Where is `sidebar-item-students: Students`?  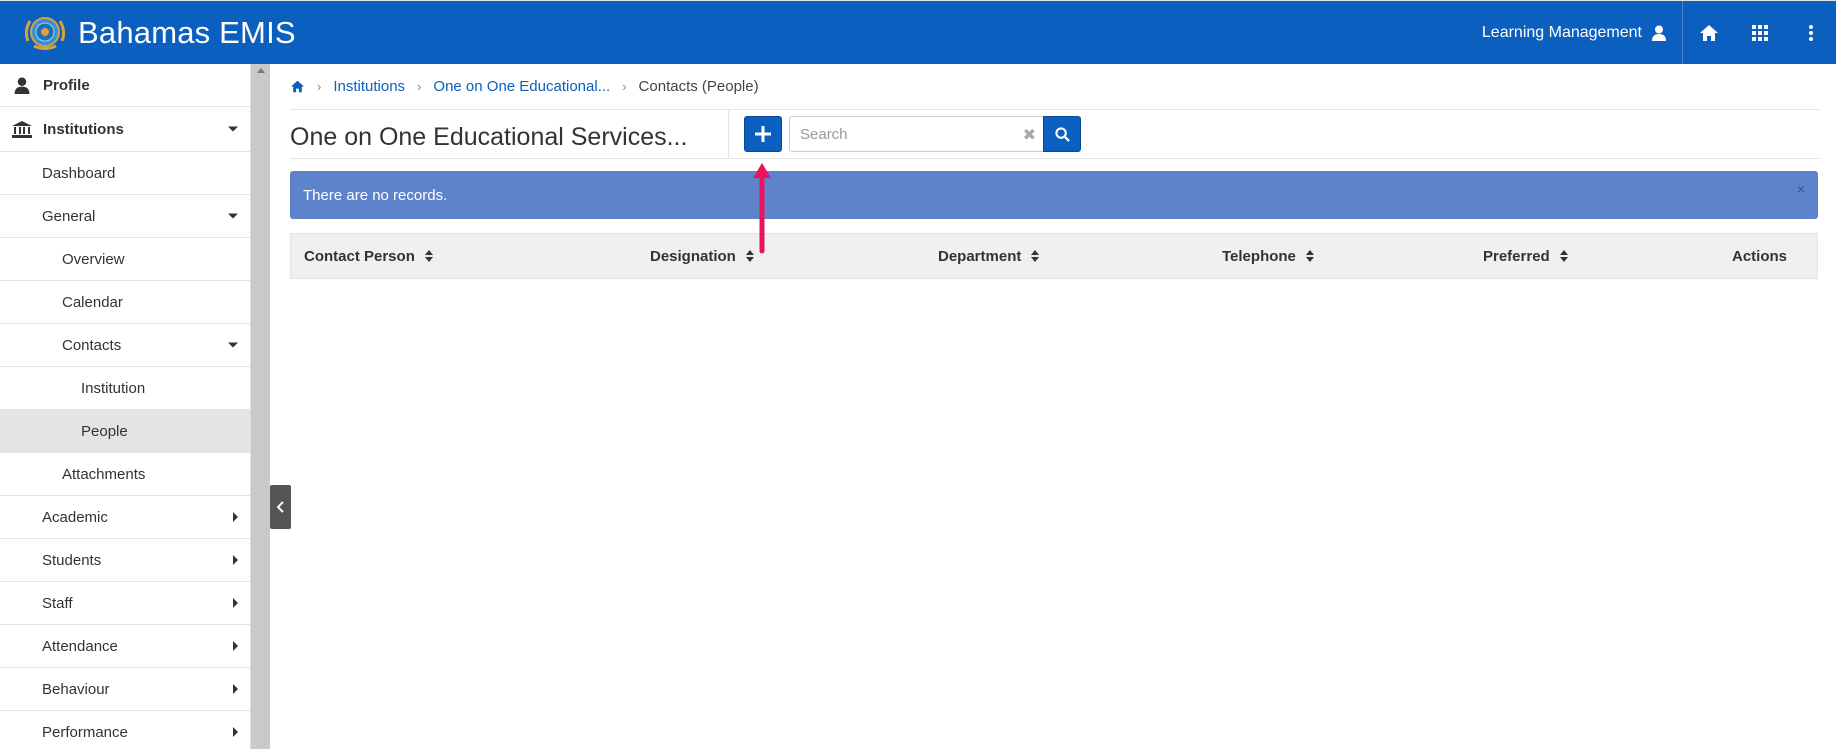 sidebar-item-students: Students is located at coordinates (125, 560).